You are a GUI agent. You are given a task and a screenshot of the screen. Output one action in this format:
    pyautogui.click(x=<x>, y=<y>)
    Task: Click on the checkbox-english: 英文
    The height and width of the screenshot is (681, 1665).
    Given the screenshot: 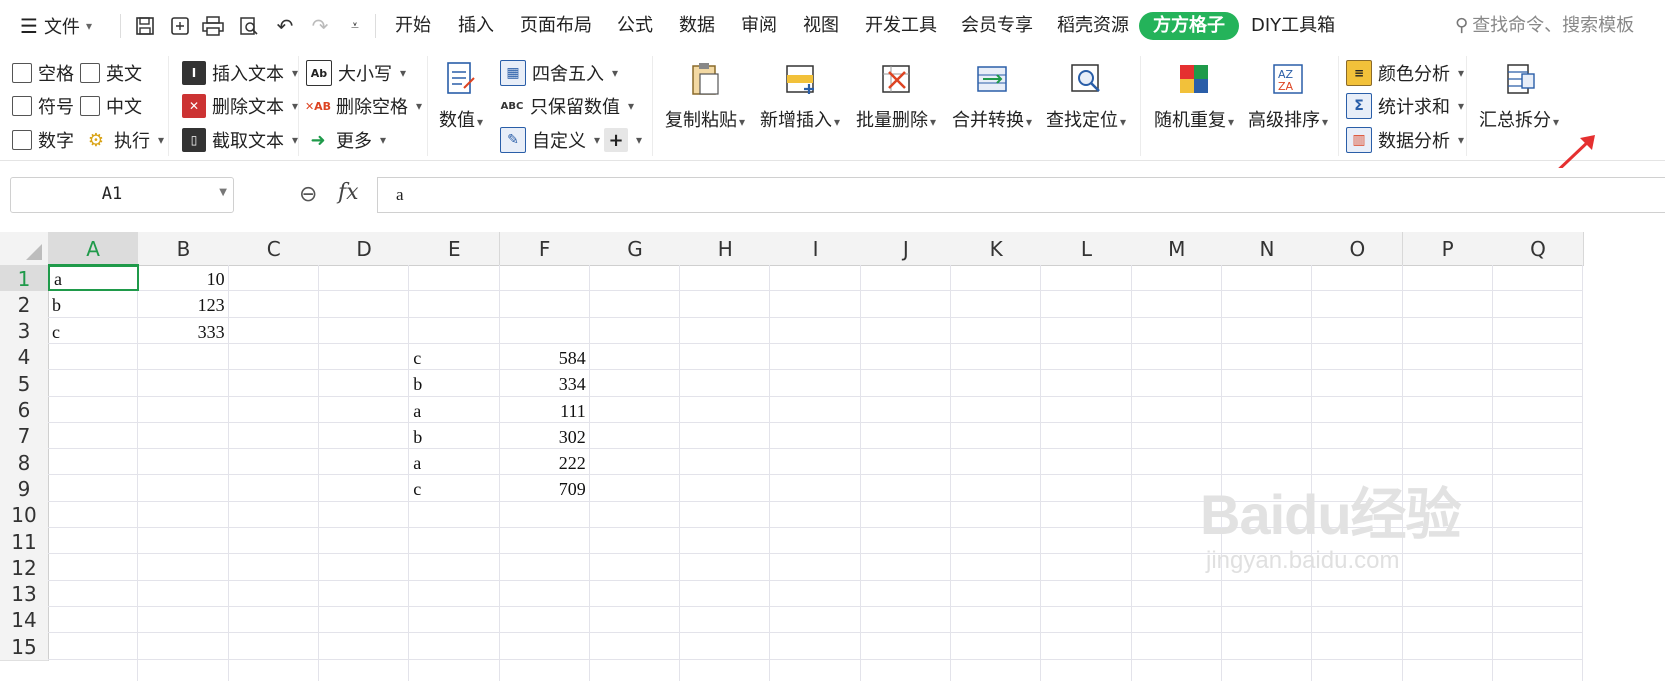 What is the action you would take?
    pyautogui.click(x=111, y=73)
    